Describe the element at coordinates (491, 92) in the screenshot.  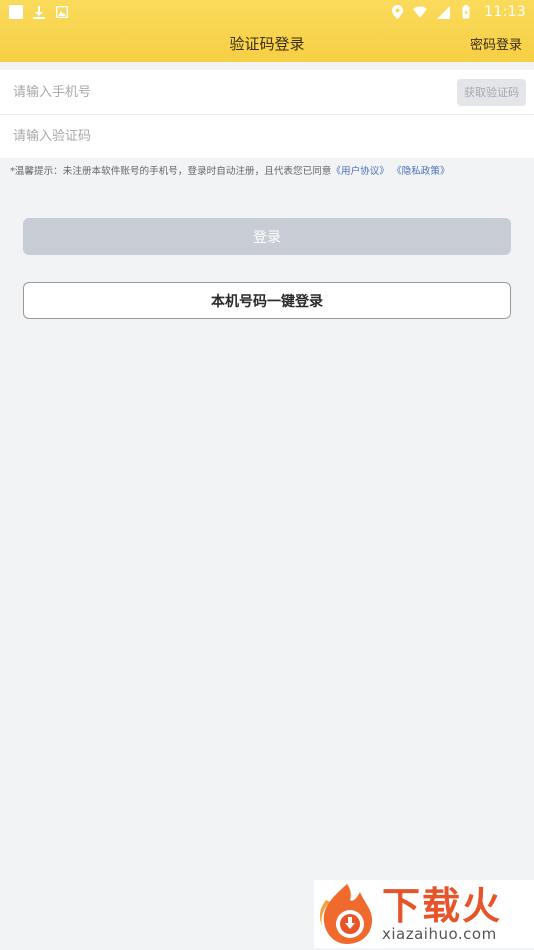
I see `get-code-button: 获取验证码` at that location.